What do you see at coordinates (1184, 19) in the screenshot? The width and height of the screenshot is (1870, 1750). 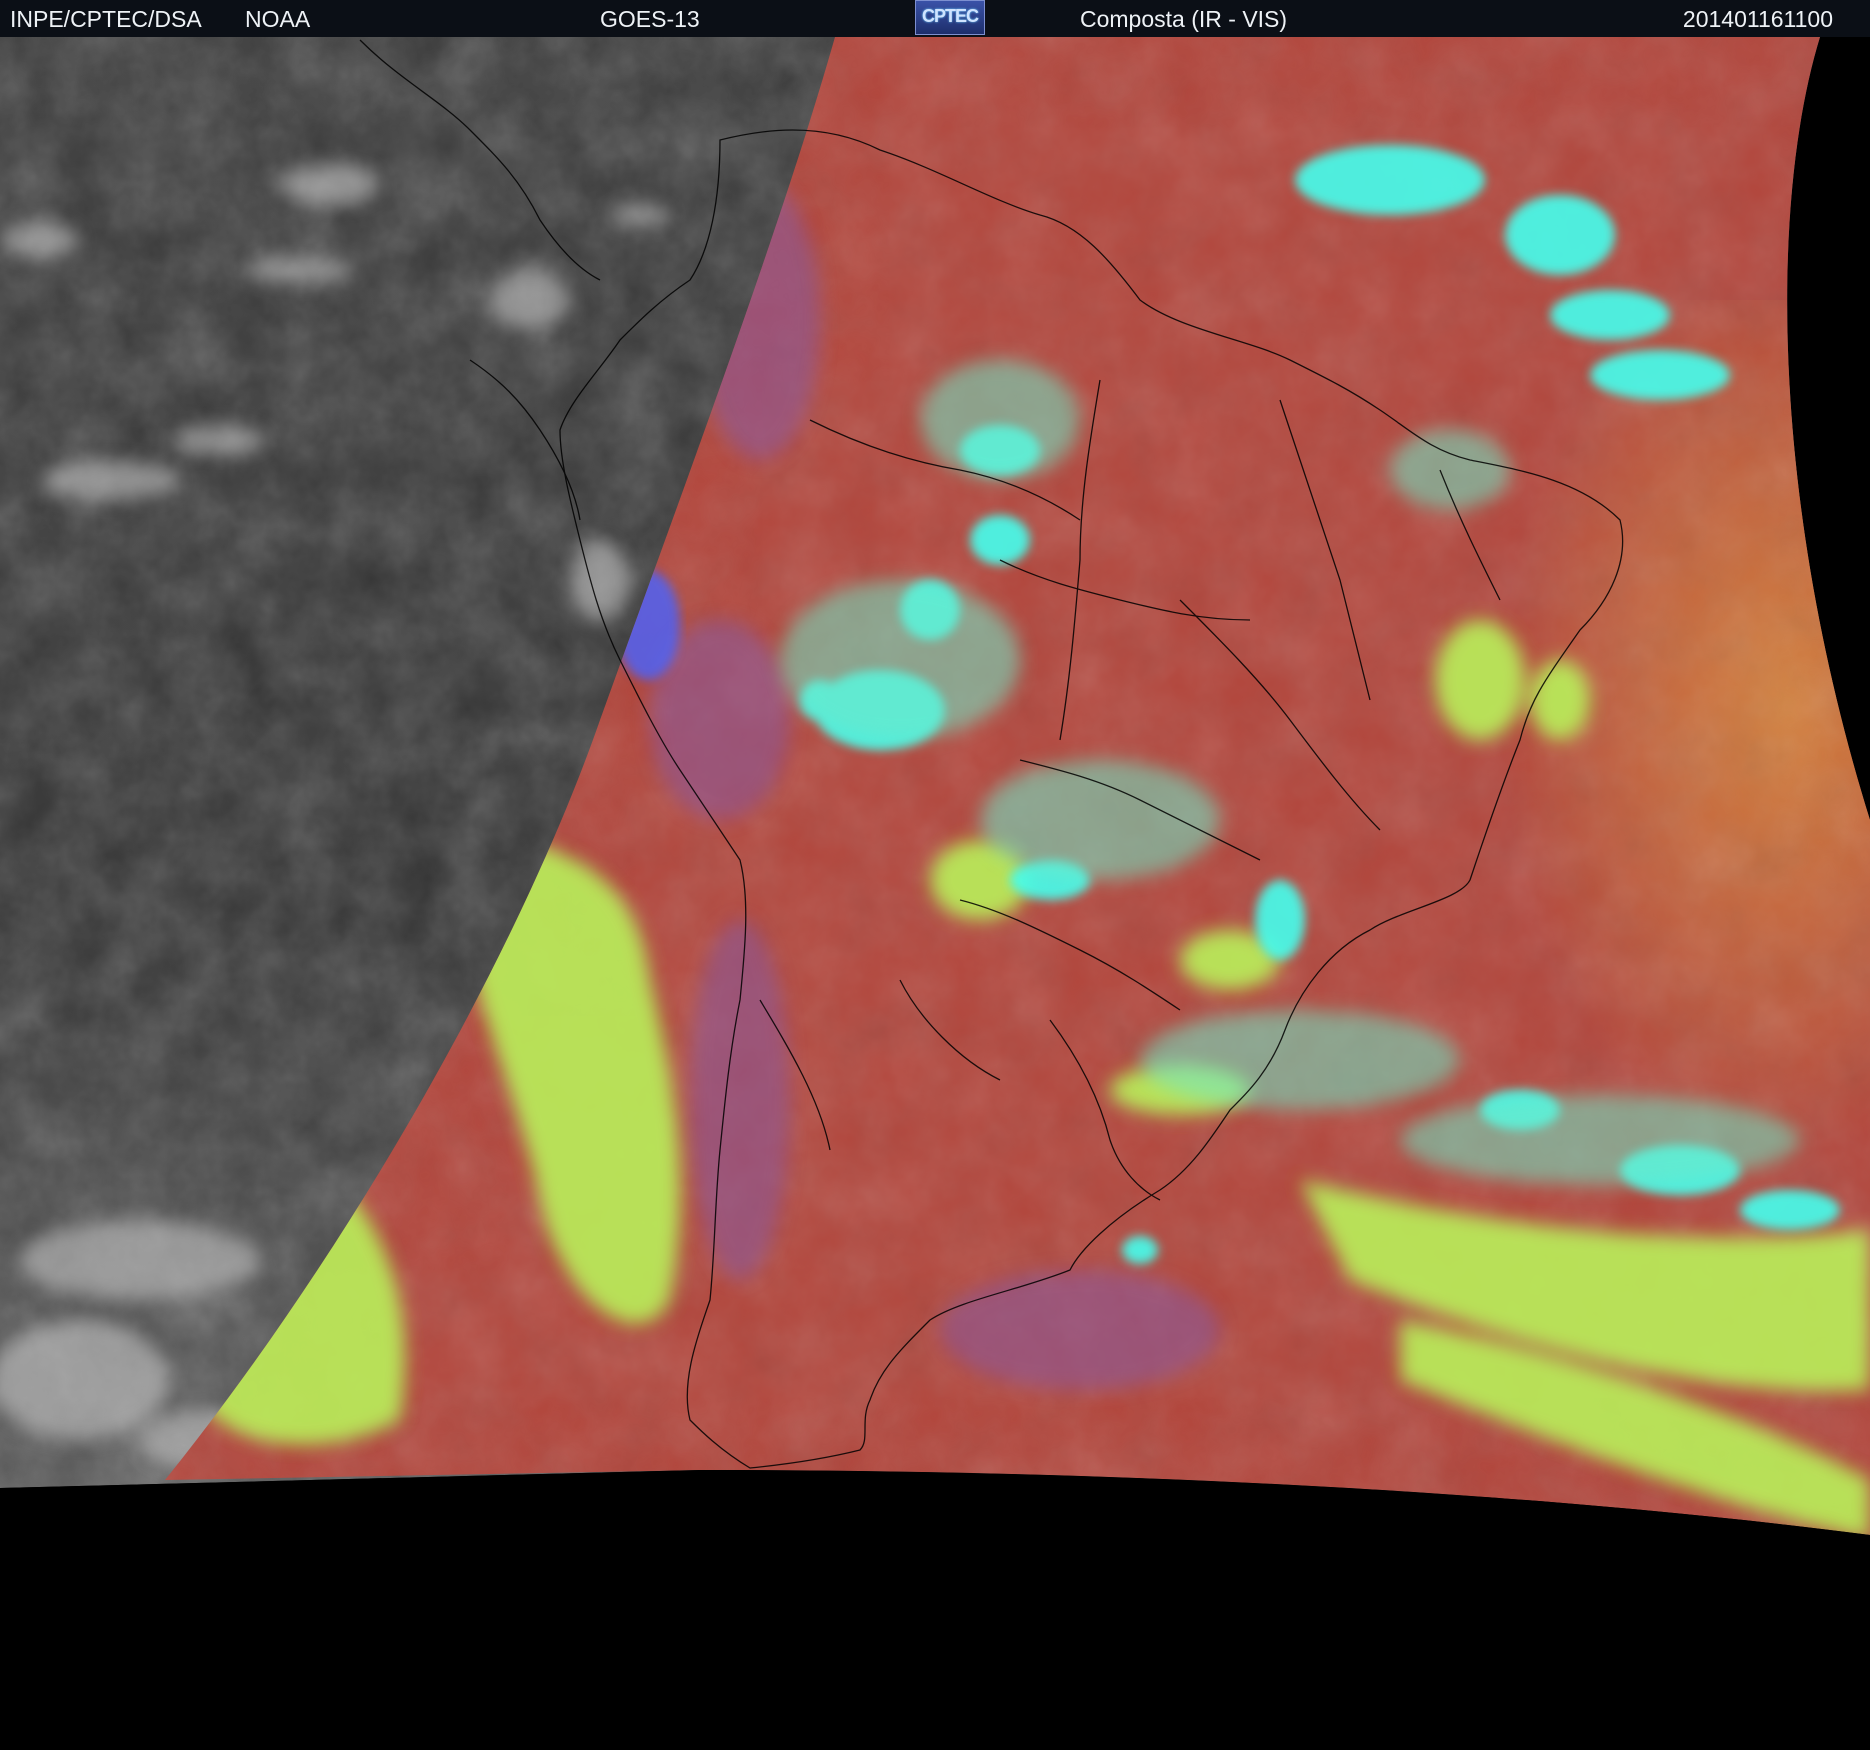 I see `product-label: Composta (IR - VIS)` at bounding box center [1184, 19].